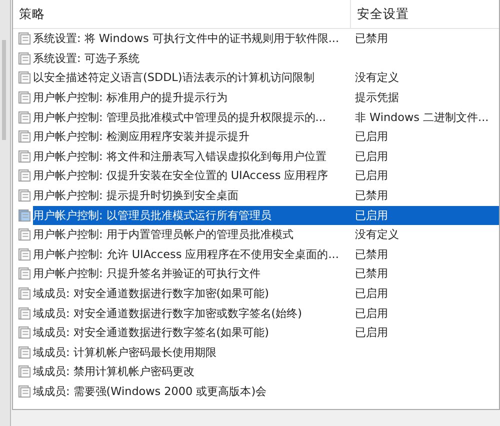 Image resolution: width=500 pixels, height=426 pixels. Describe the element at coordinates (265, 98) in the screenshot. I see `policy-row: 用户帐户控制: 标准用户的提升提示行为 提示凭据` at that location.